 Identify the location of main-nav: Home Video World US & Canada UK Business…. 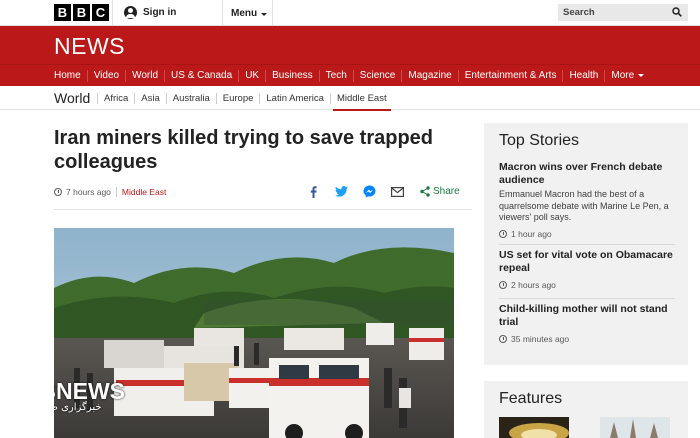
(350, 75).